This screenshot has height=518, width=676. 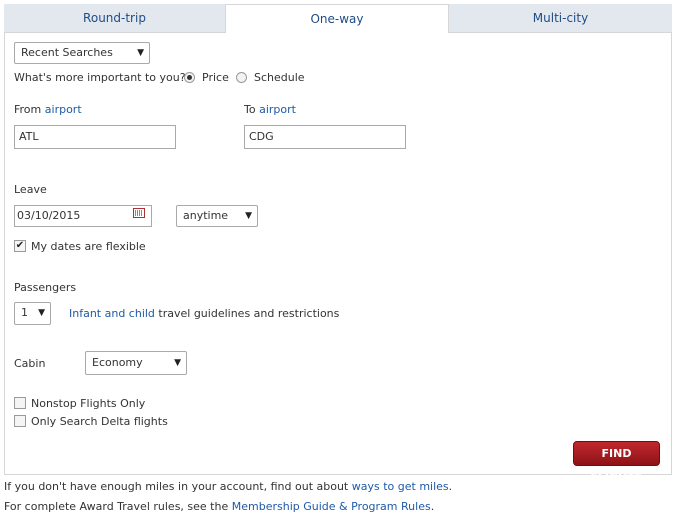 What do you see at coordinates (20, 421) in the screenshot?
I see `delta-only-checkbox` at bounding box center [20, 421].